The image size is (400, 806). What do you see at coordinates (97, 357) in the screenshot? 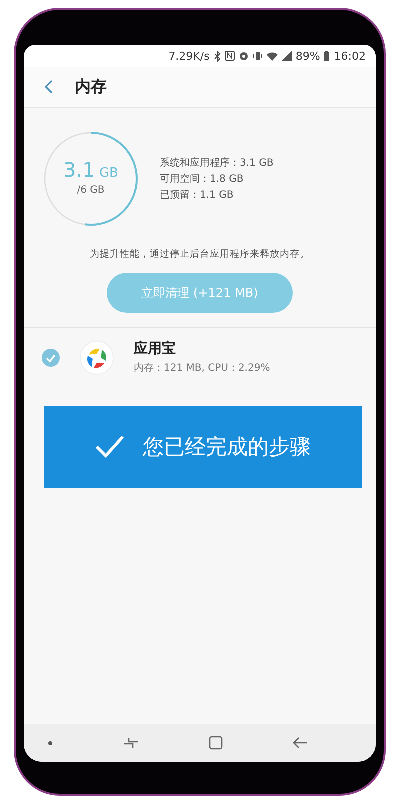
I see `app-icon` at bounding box center [97, 357].